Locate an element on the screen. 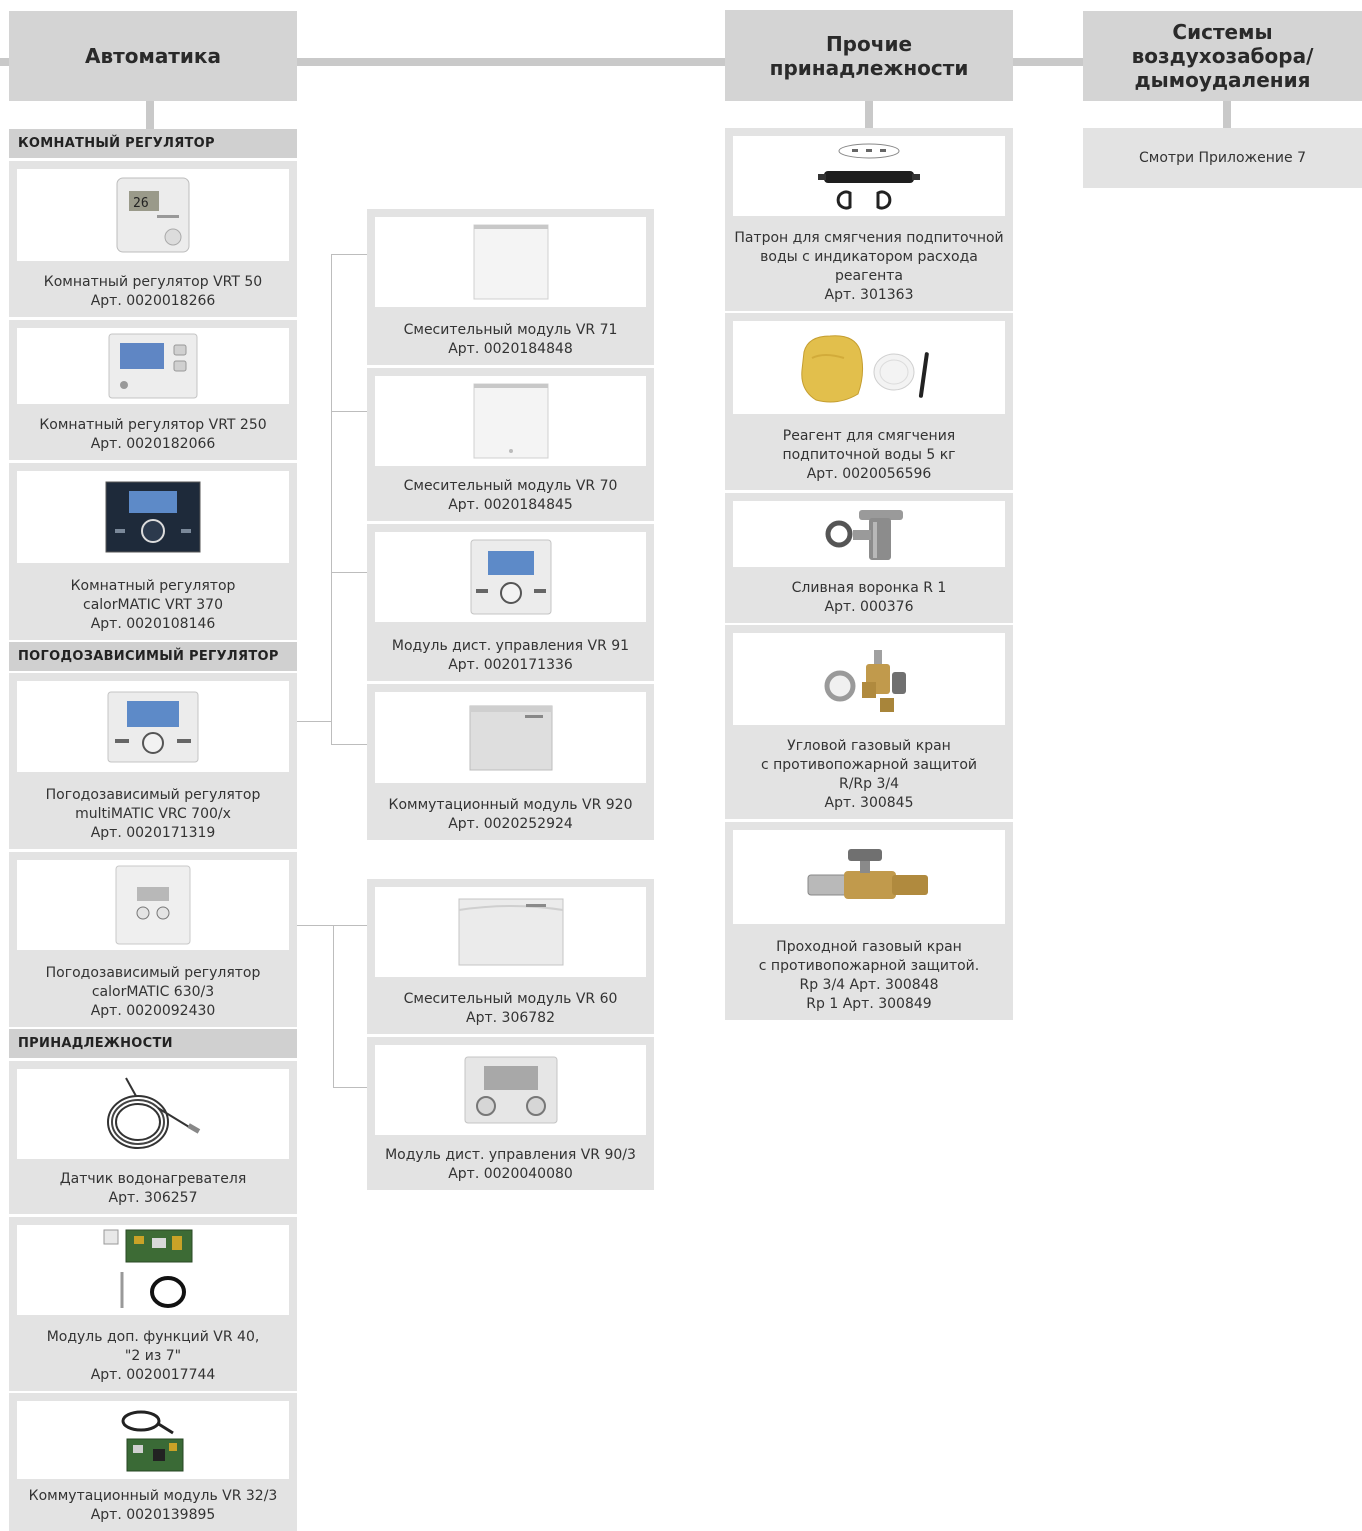 Image resolution: width=1362 pixels, height=1531 pixels. caption-line: Арт. 300845 is located at coordinates (869, 803).